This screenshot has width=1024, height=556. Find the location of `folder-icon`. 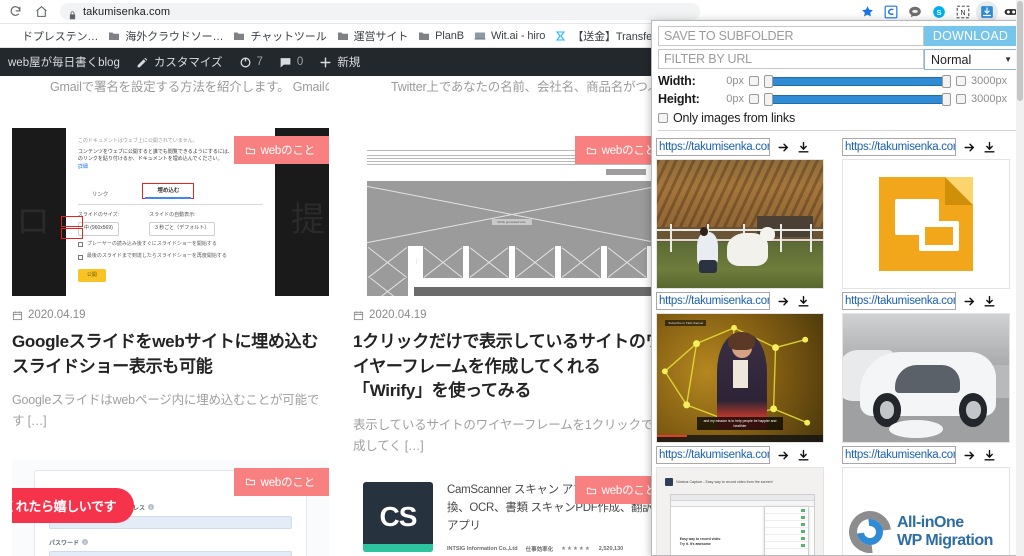

folder-icon is located at coordinates (114, 36).